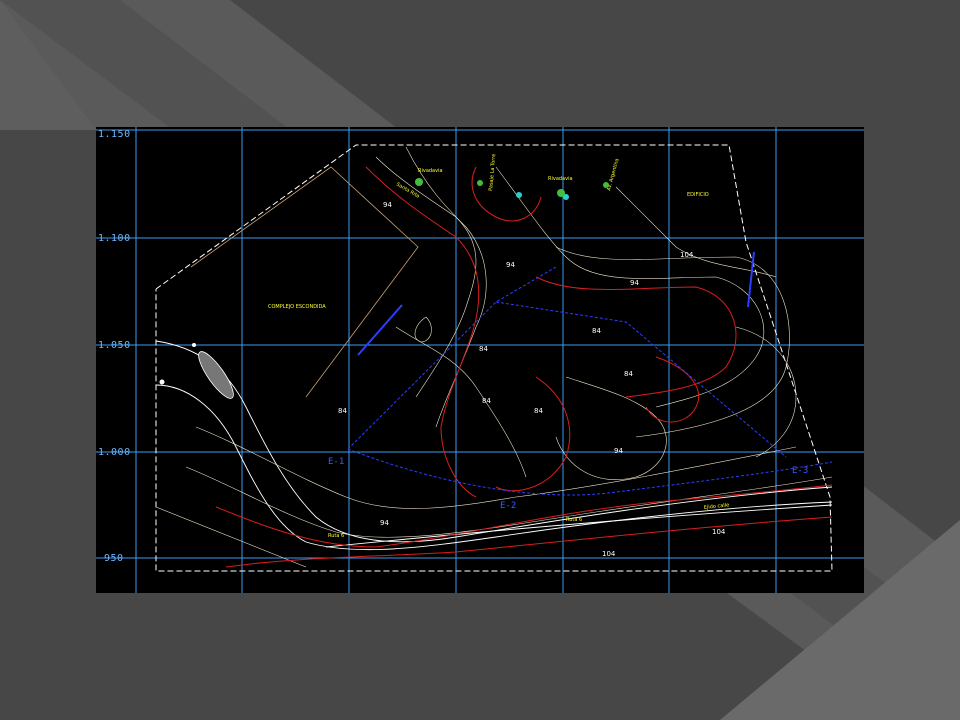  What do you see at coordinates (114, 452) in the screenshot?
I see `y-axis-label: 1.000` at bounding box center [114, 452].